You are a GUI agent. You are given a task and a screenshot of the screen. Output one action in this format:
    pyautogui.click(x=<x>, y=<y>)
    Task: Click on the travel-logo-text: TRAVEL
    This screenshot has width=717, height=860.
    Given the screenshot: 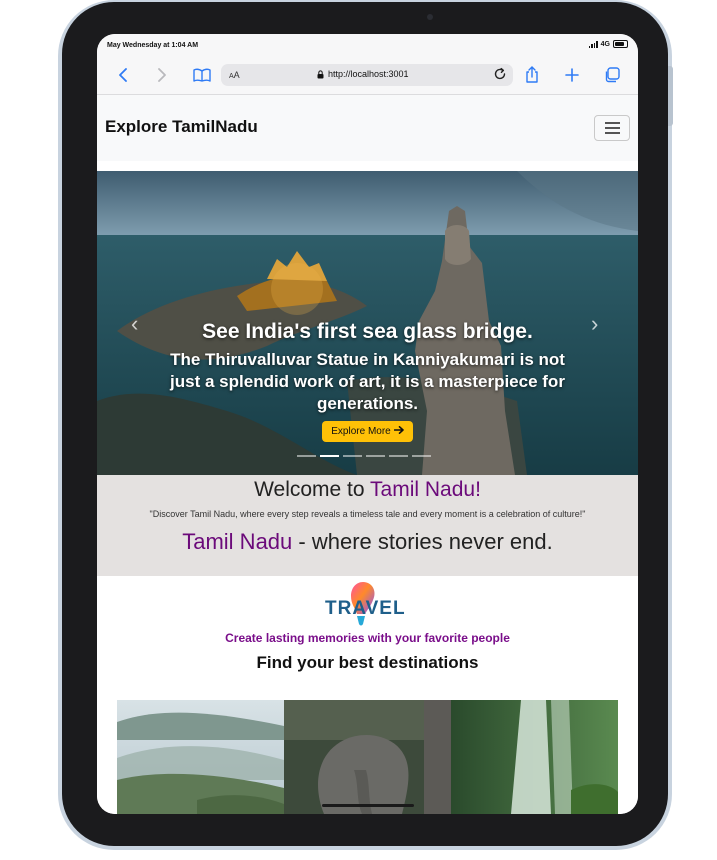 What is the action you would take?
    pyautogui.click(x=365, y=608)
    